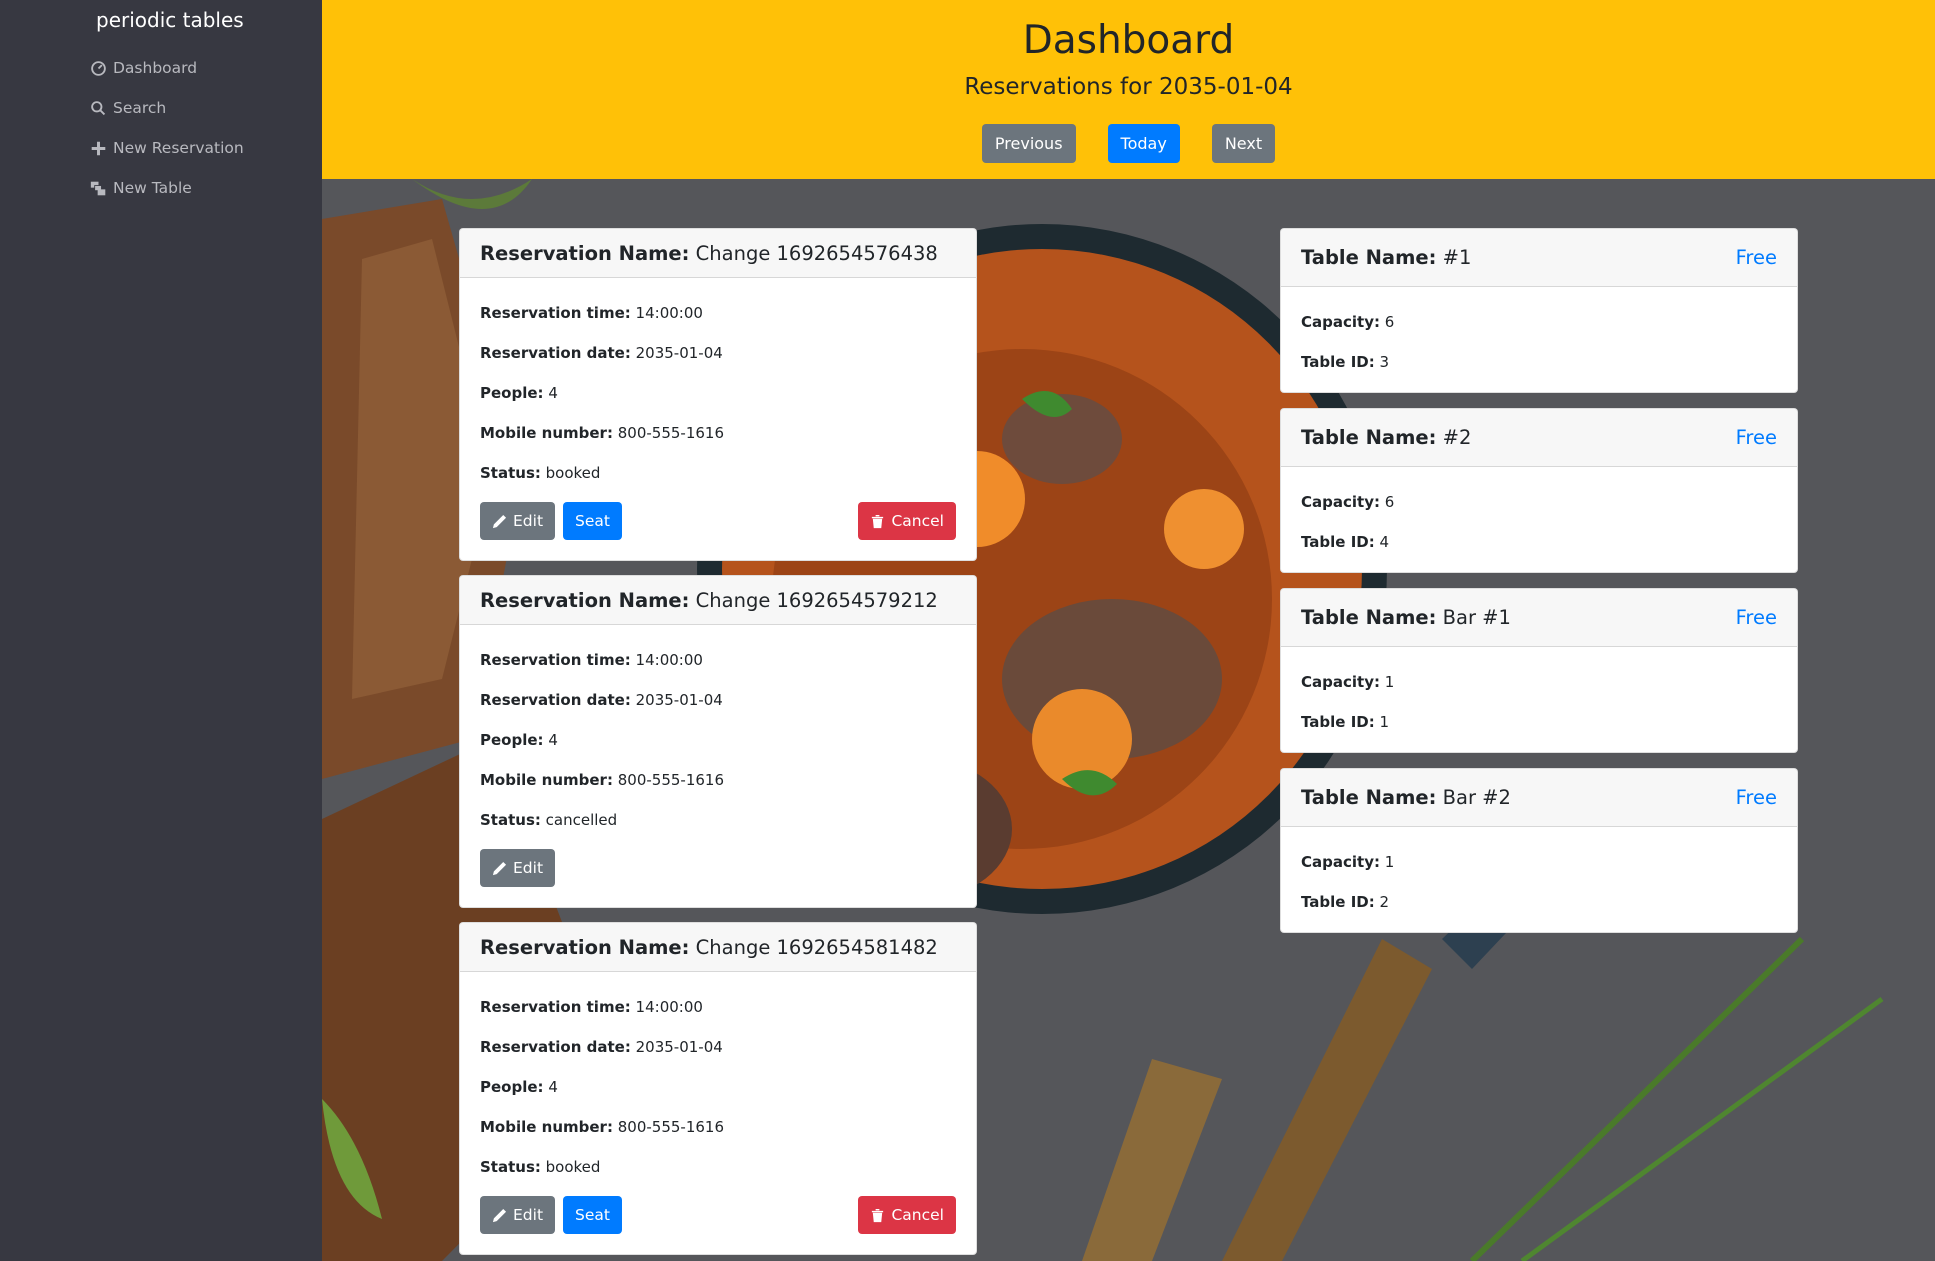 The image size is (1935, 1261). I want to click on sidebar-item-label: New Reservation, so click(178, 148).